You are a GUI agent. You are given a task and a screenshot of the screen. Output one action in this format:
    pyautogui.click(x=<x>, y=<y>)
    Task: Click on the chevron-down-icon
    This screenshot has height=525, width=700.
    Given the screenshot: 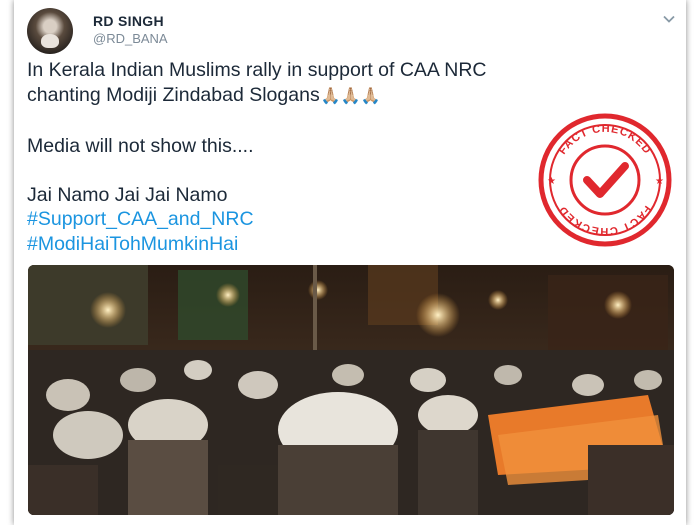 What is the action you would take?
    pyautogui.click(x=669, y=19)
    